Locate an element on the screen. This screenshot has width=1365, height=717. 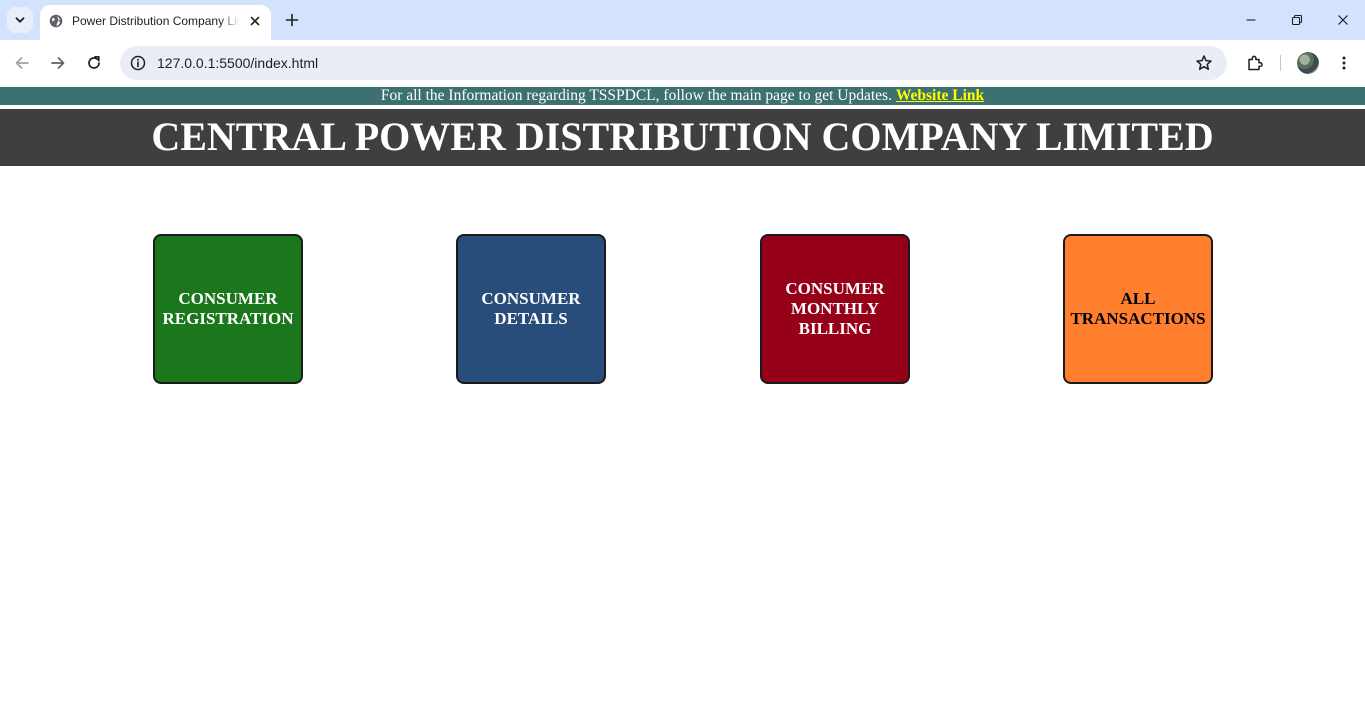
consumer-registration-button: CONSUMER REGISTRATION is located at coordinates (228, 309).